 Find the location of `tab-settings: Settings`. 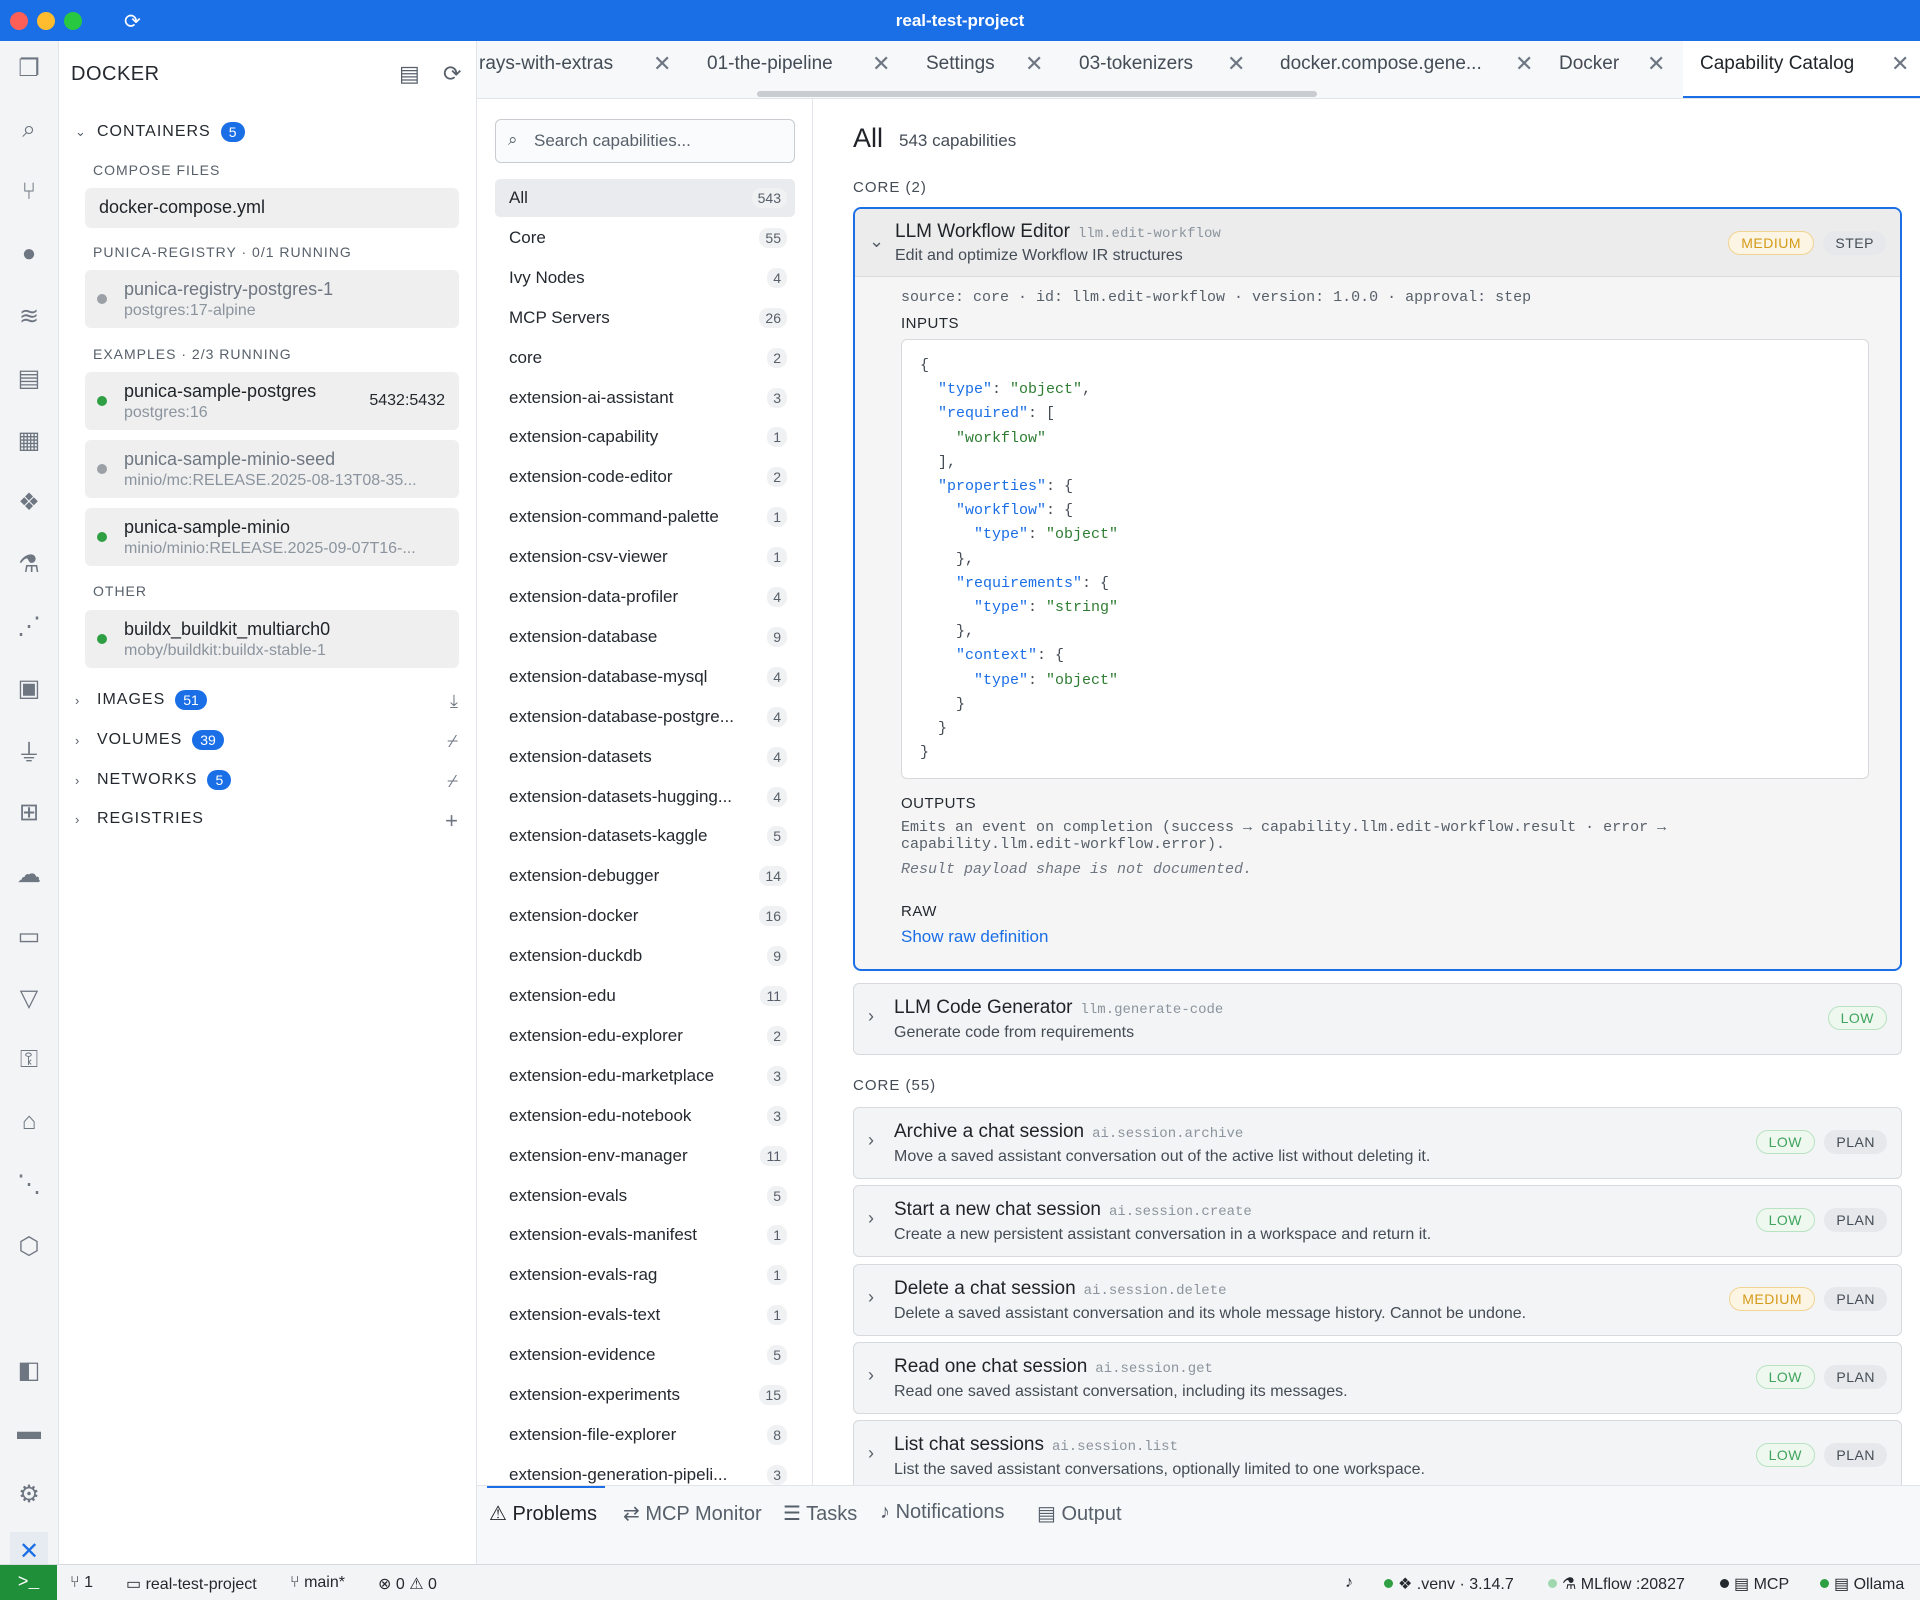

tab-settings: Settings is located at coordinates (960, 64).